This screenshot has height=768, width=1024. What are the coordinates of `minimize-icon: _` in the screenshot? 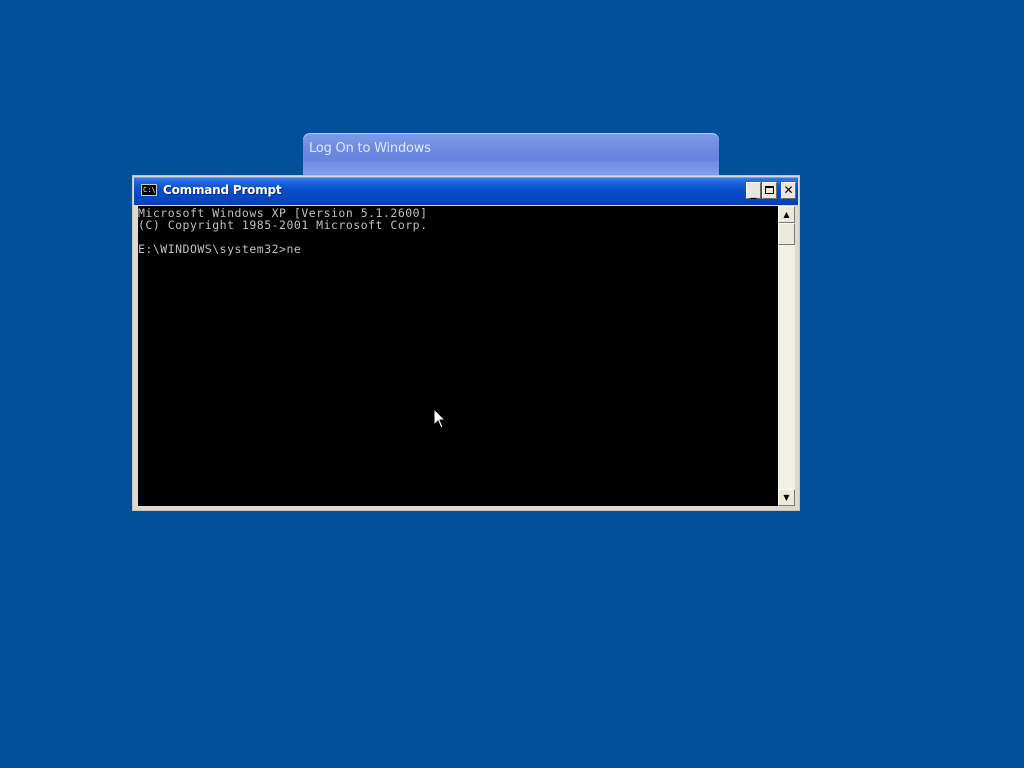 It's located at (753, 192).